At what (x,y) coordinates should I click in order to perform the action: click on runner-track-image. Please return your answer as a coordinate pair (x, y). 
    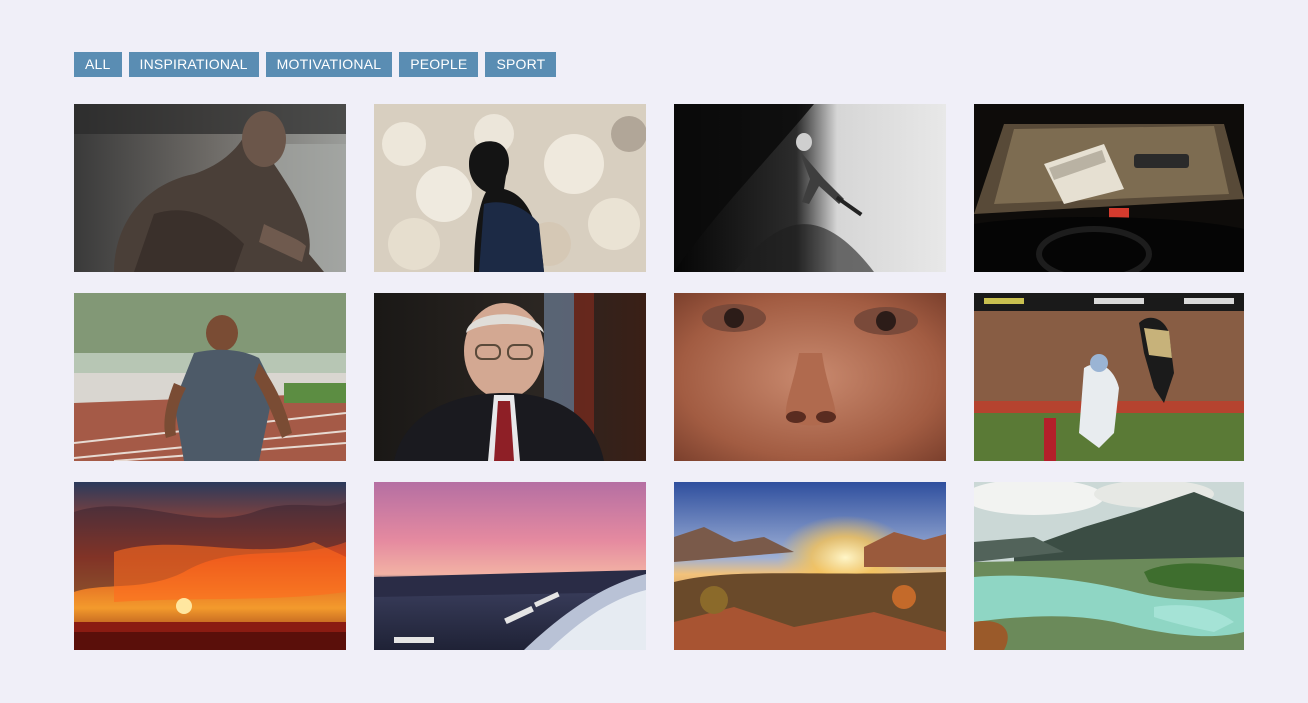
    Looking at the image, I should click on (210, 377).